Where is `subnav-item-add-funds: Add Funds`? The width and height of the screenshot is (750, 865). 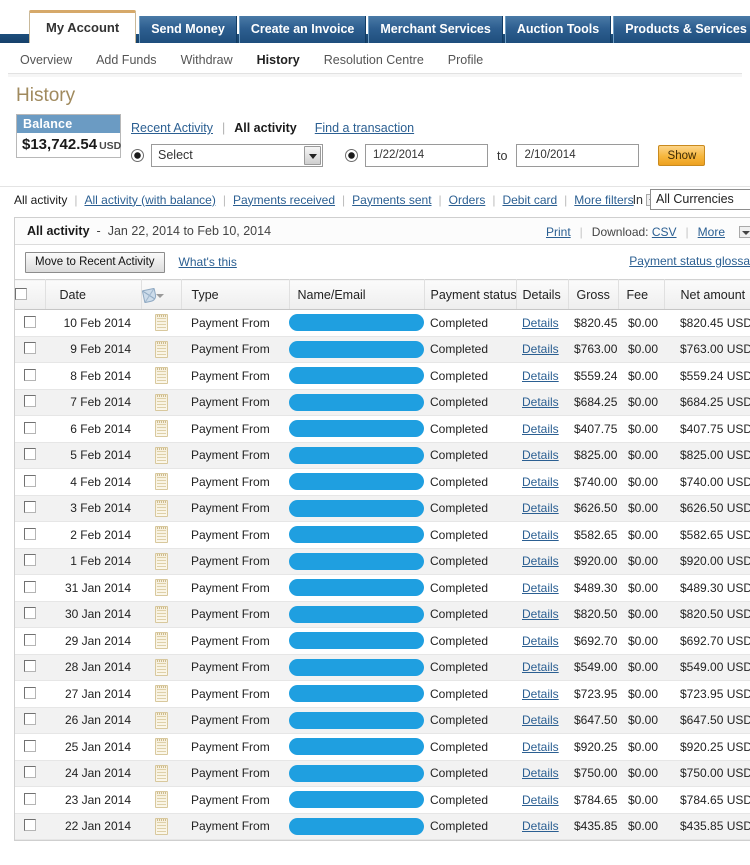 subnav-item-add-funds: Add Funds is located at coordinates (126, 60).